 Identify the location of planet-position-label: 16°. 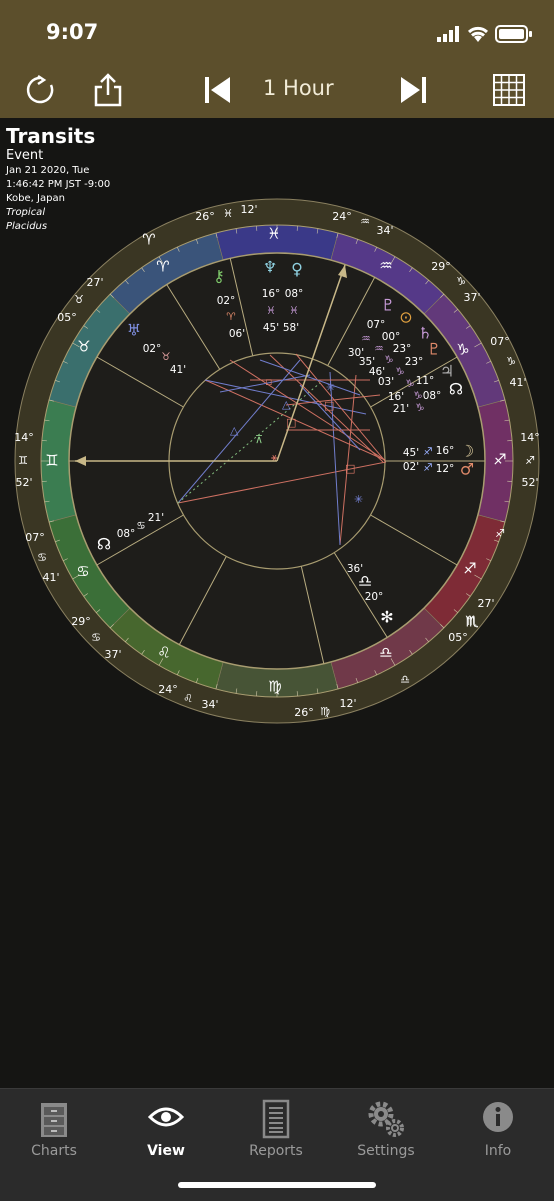
(445, 451).